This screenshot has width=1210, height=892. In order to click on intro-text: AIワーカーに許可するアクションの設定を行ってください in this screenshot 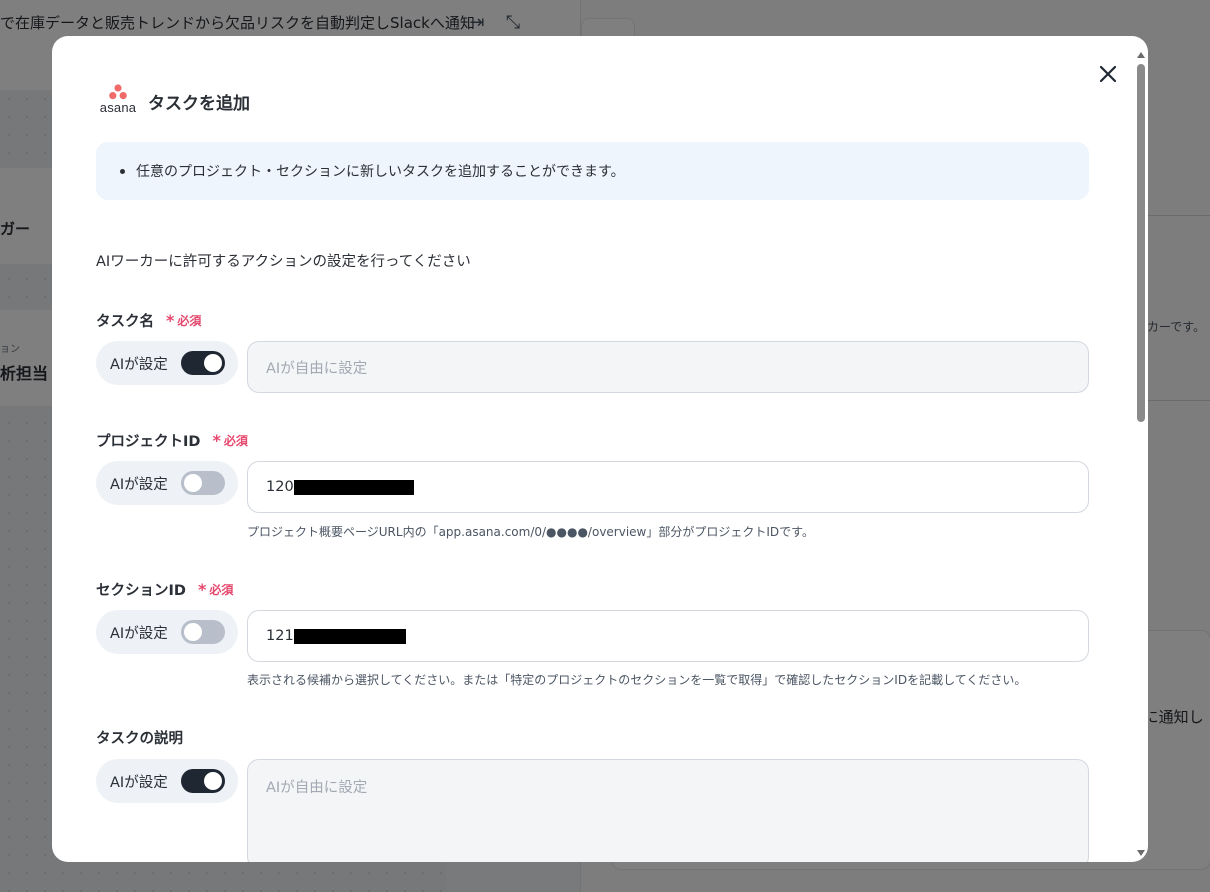, I will do `click(283, 262)`.